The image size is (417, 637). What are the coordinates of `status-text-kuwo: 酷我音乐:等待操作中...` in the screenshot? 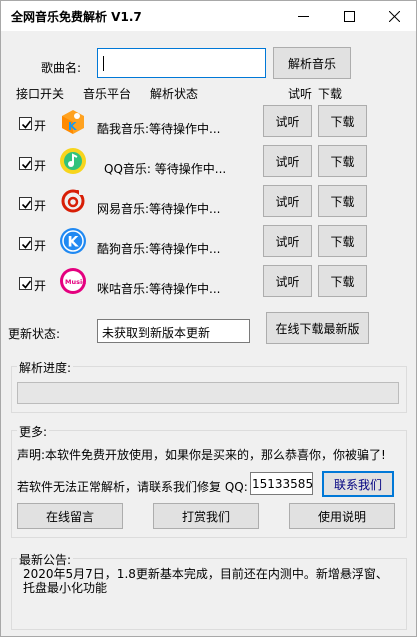 It's located at (159, 129).